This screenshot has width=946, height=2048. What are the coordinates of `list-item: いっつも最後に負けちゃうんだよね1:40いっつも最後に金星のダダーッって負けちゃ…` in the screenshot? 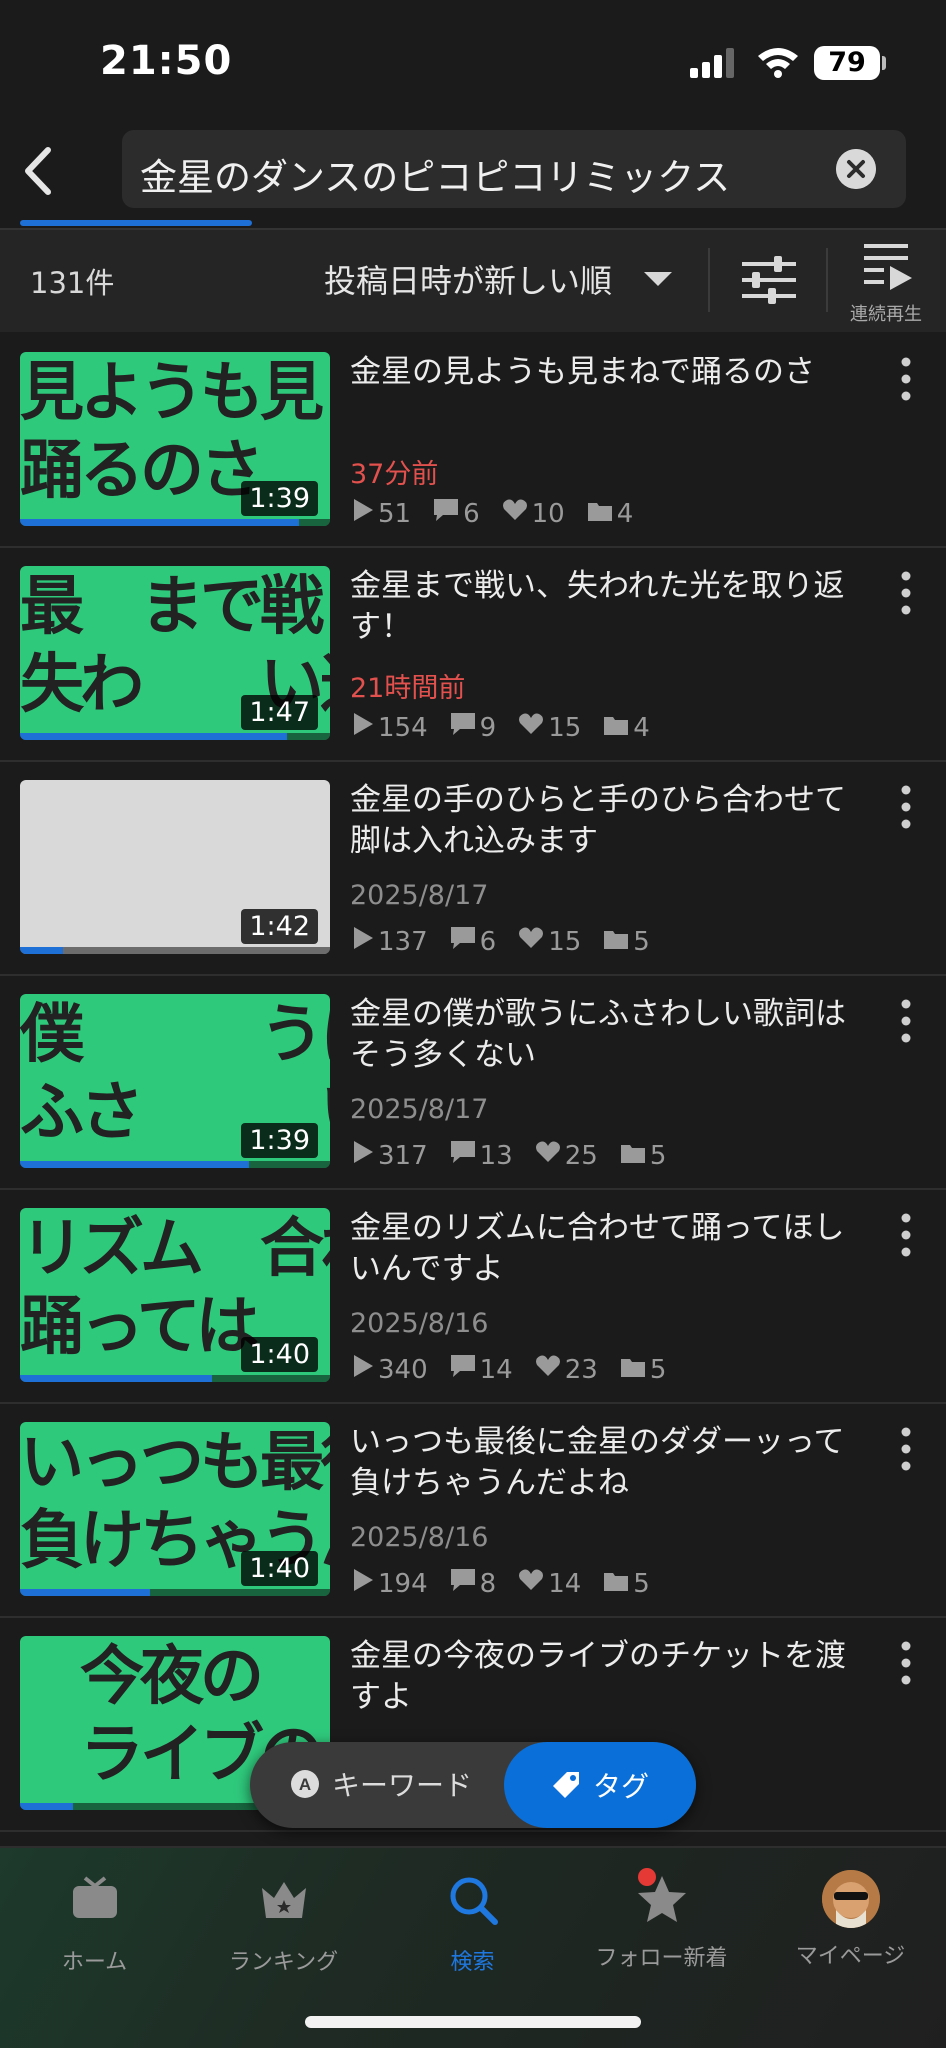 It's located at (473, 1511).